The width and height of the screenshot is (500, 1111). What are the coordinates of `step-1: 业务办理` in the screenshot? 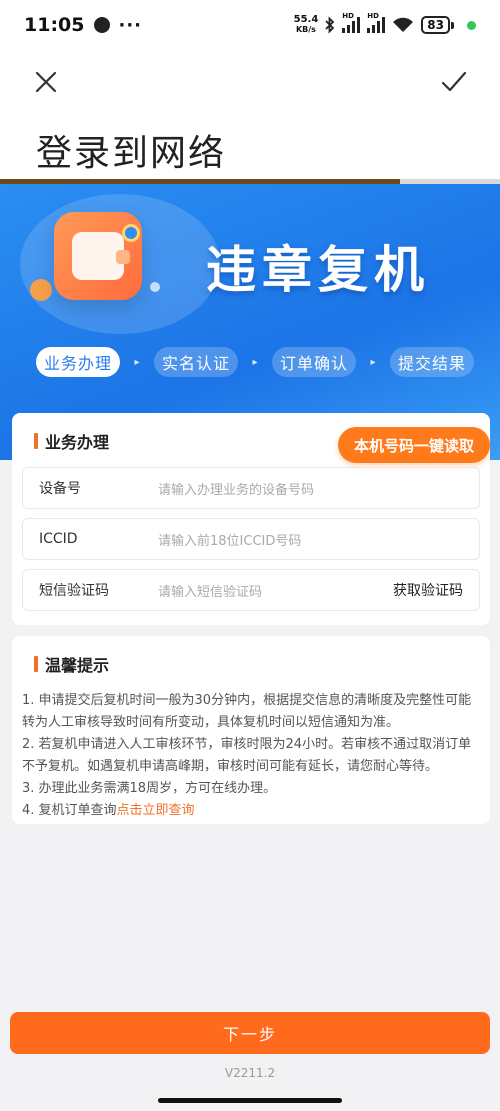 It's located at (78, 362).